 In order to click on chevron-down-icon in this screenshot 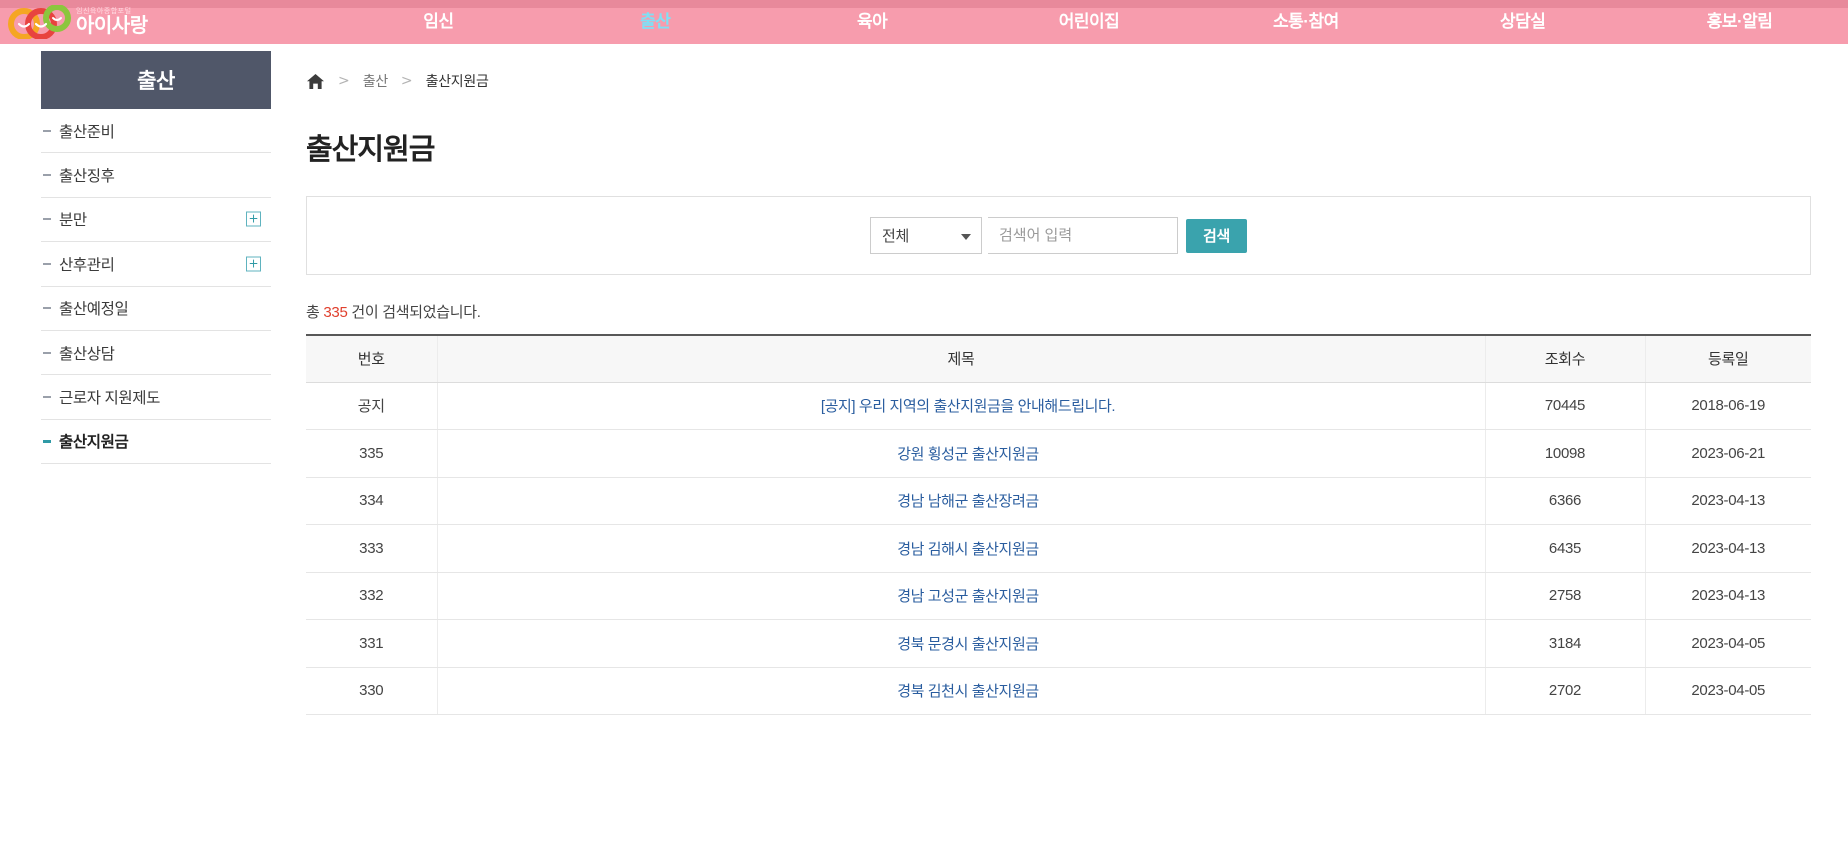, I will do `click(965, 236)`.